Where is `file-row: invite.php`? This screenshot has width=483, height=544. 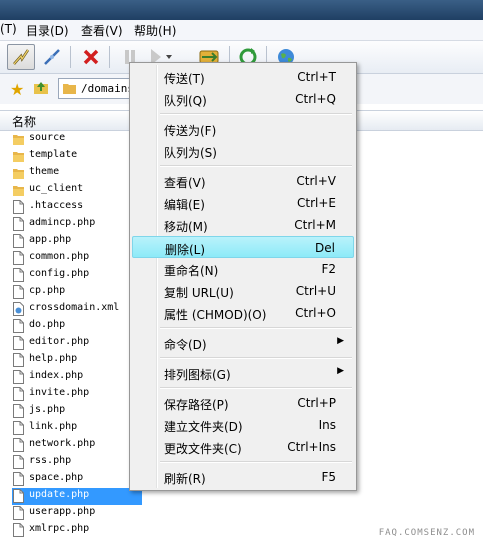 file-row: invite.php is located at coordinates (77, 394).